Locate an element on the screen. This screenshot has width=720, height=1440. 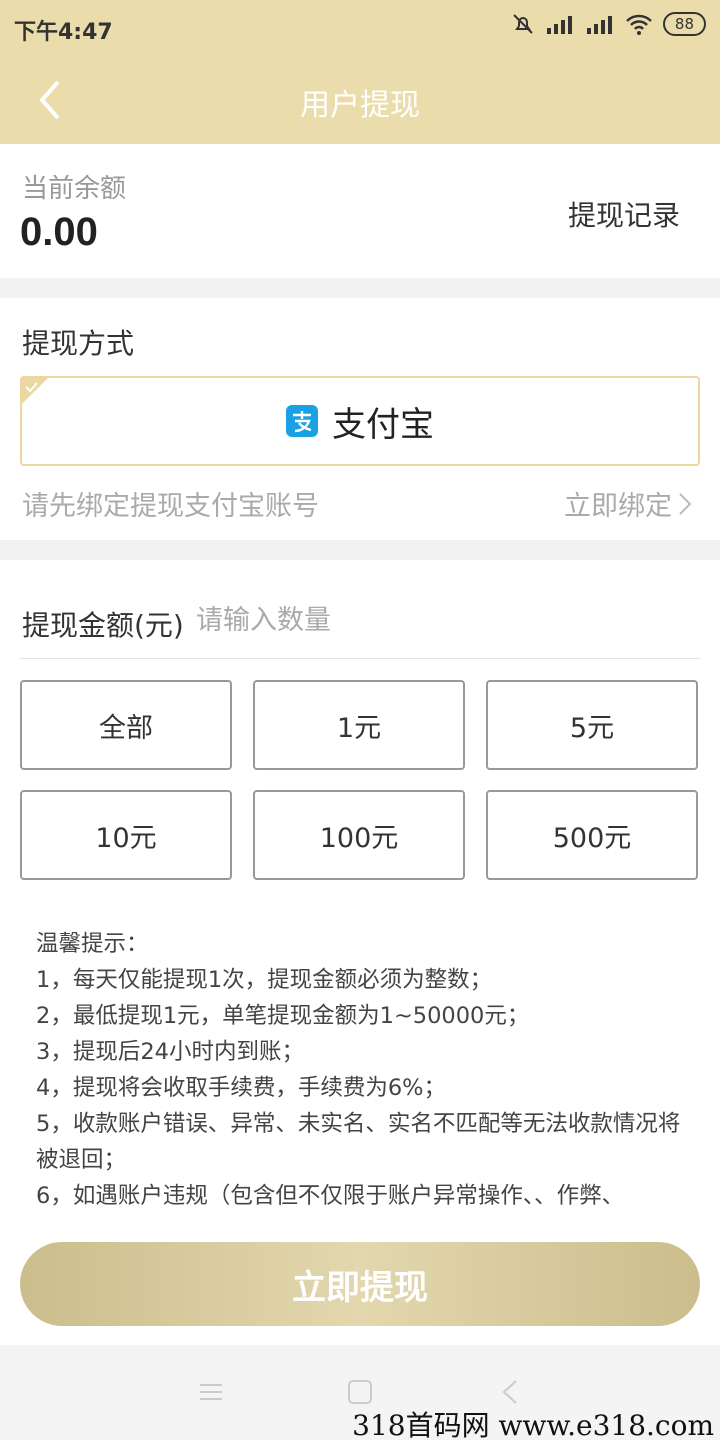
status-bar: 下午4:47 88 is located at coordinates (360, 28).